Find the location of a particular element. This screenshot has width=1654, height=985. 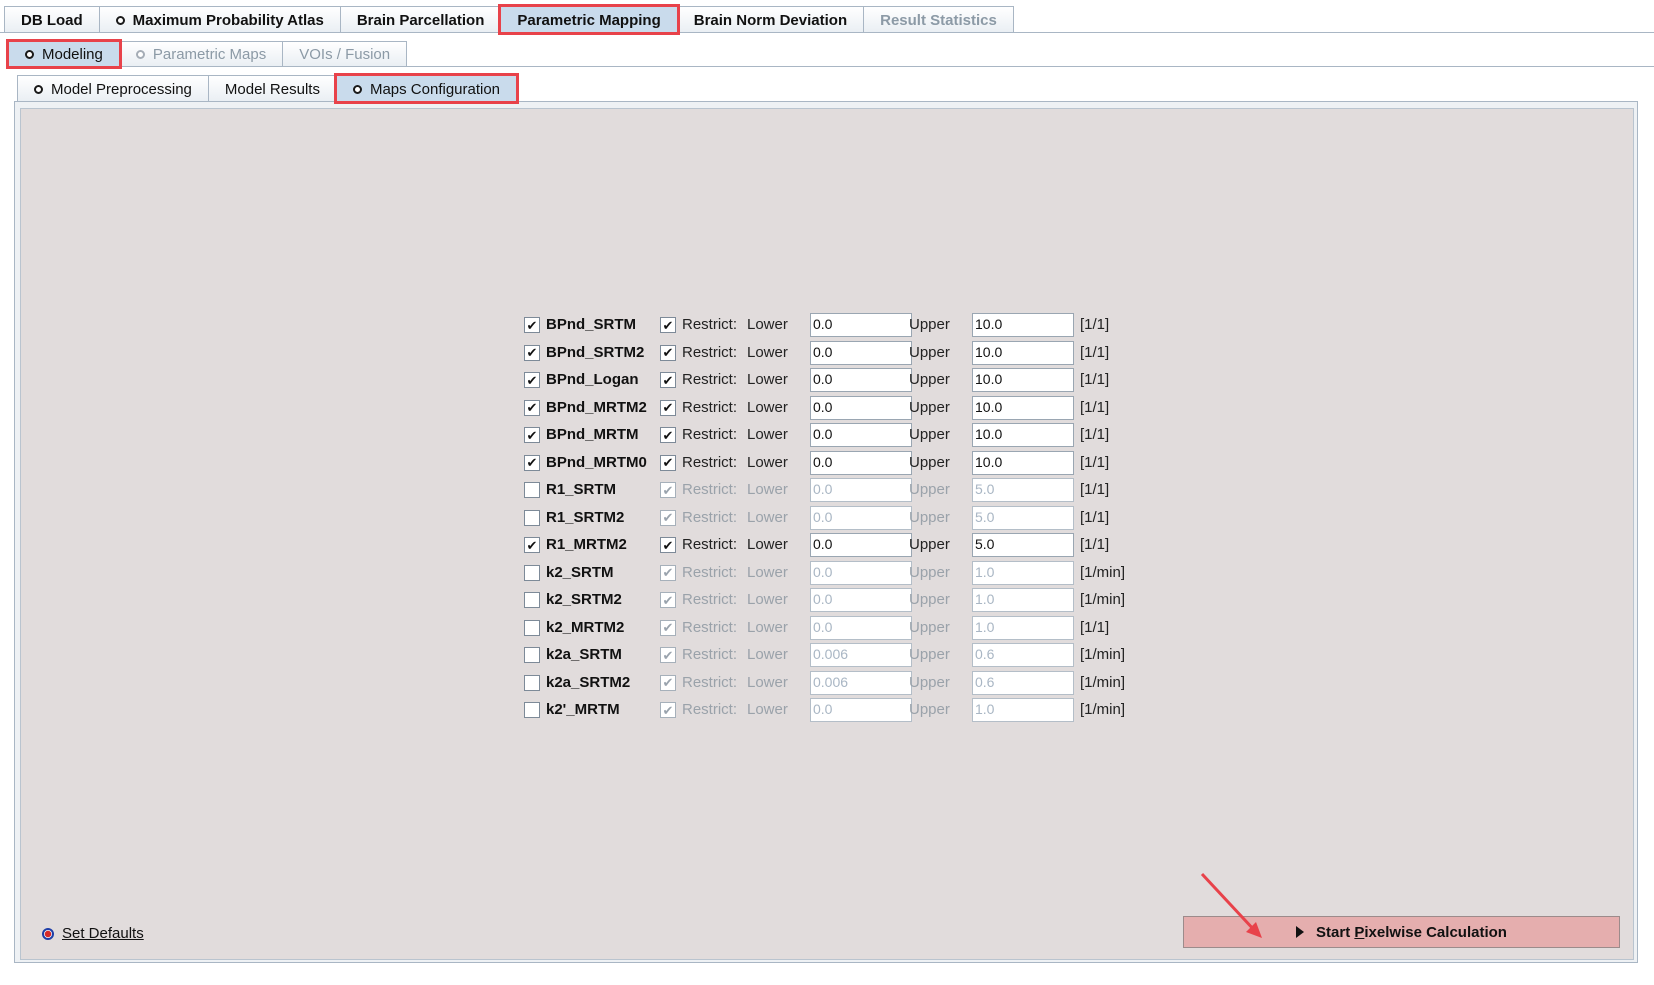

sub-tab-divider is located at coordinates (830, 66).